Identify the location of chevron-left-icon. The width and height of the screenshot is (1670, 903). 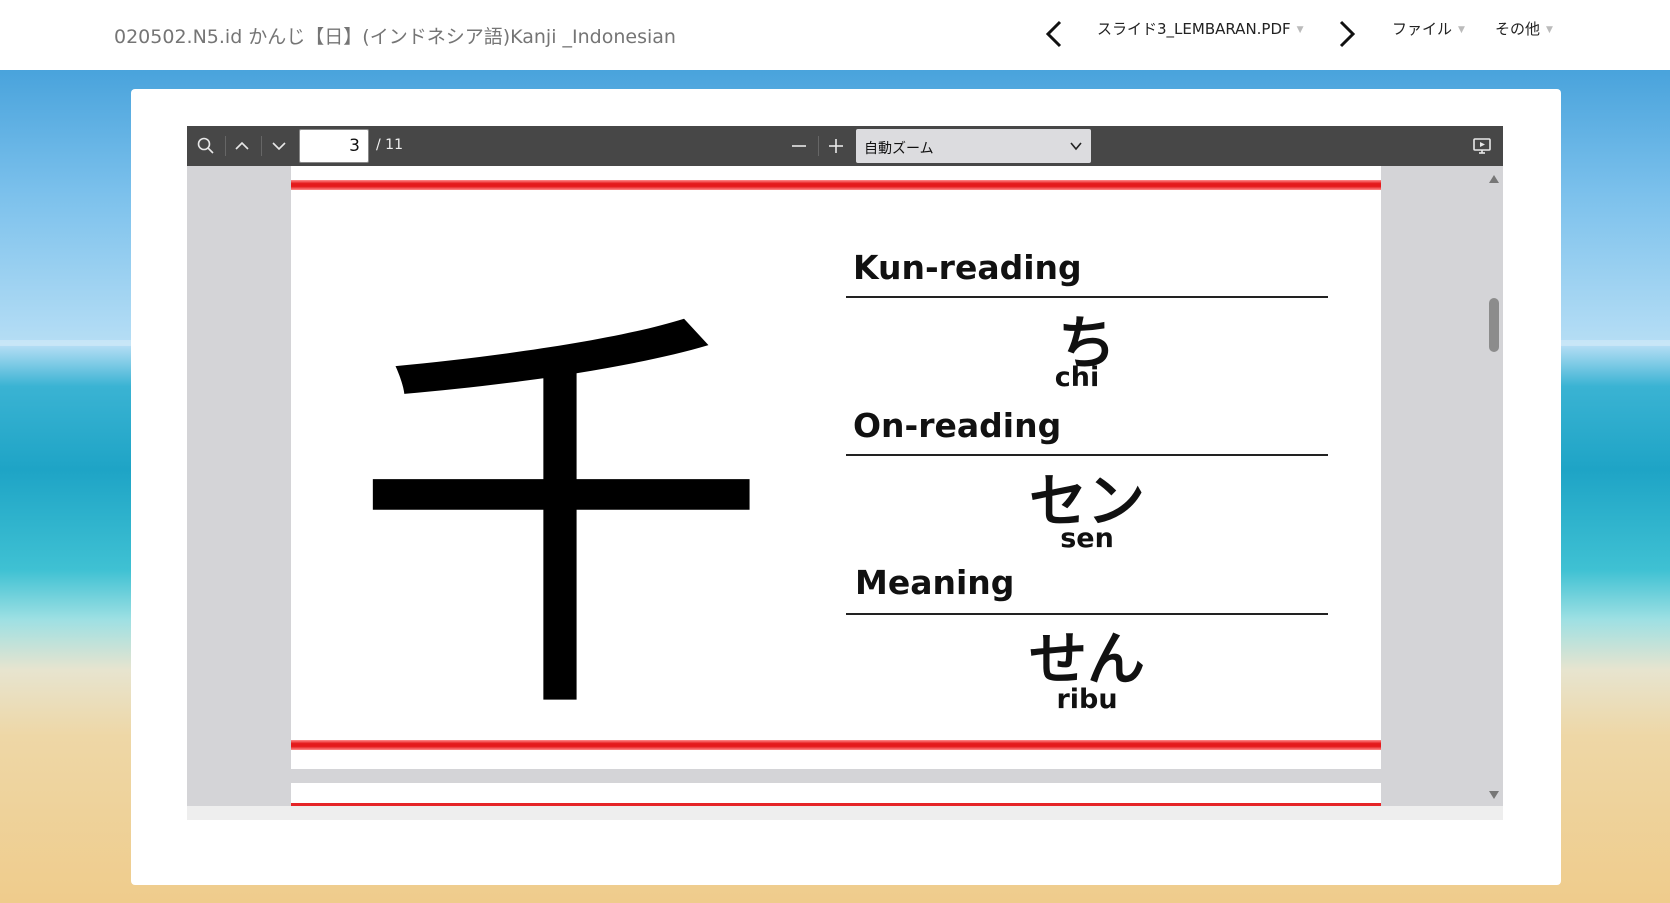
(1053, 34).